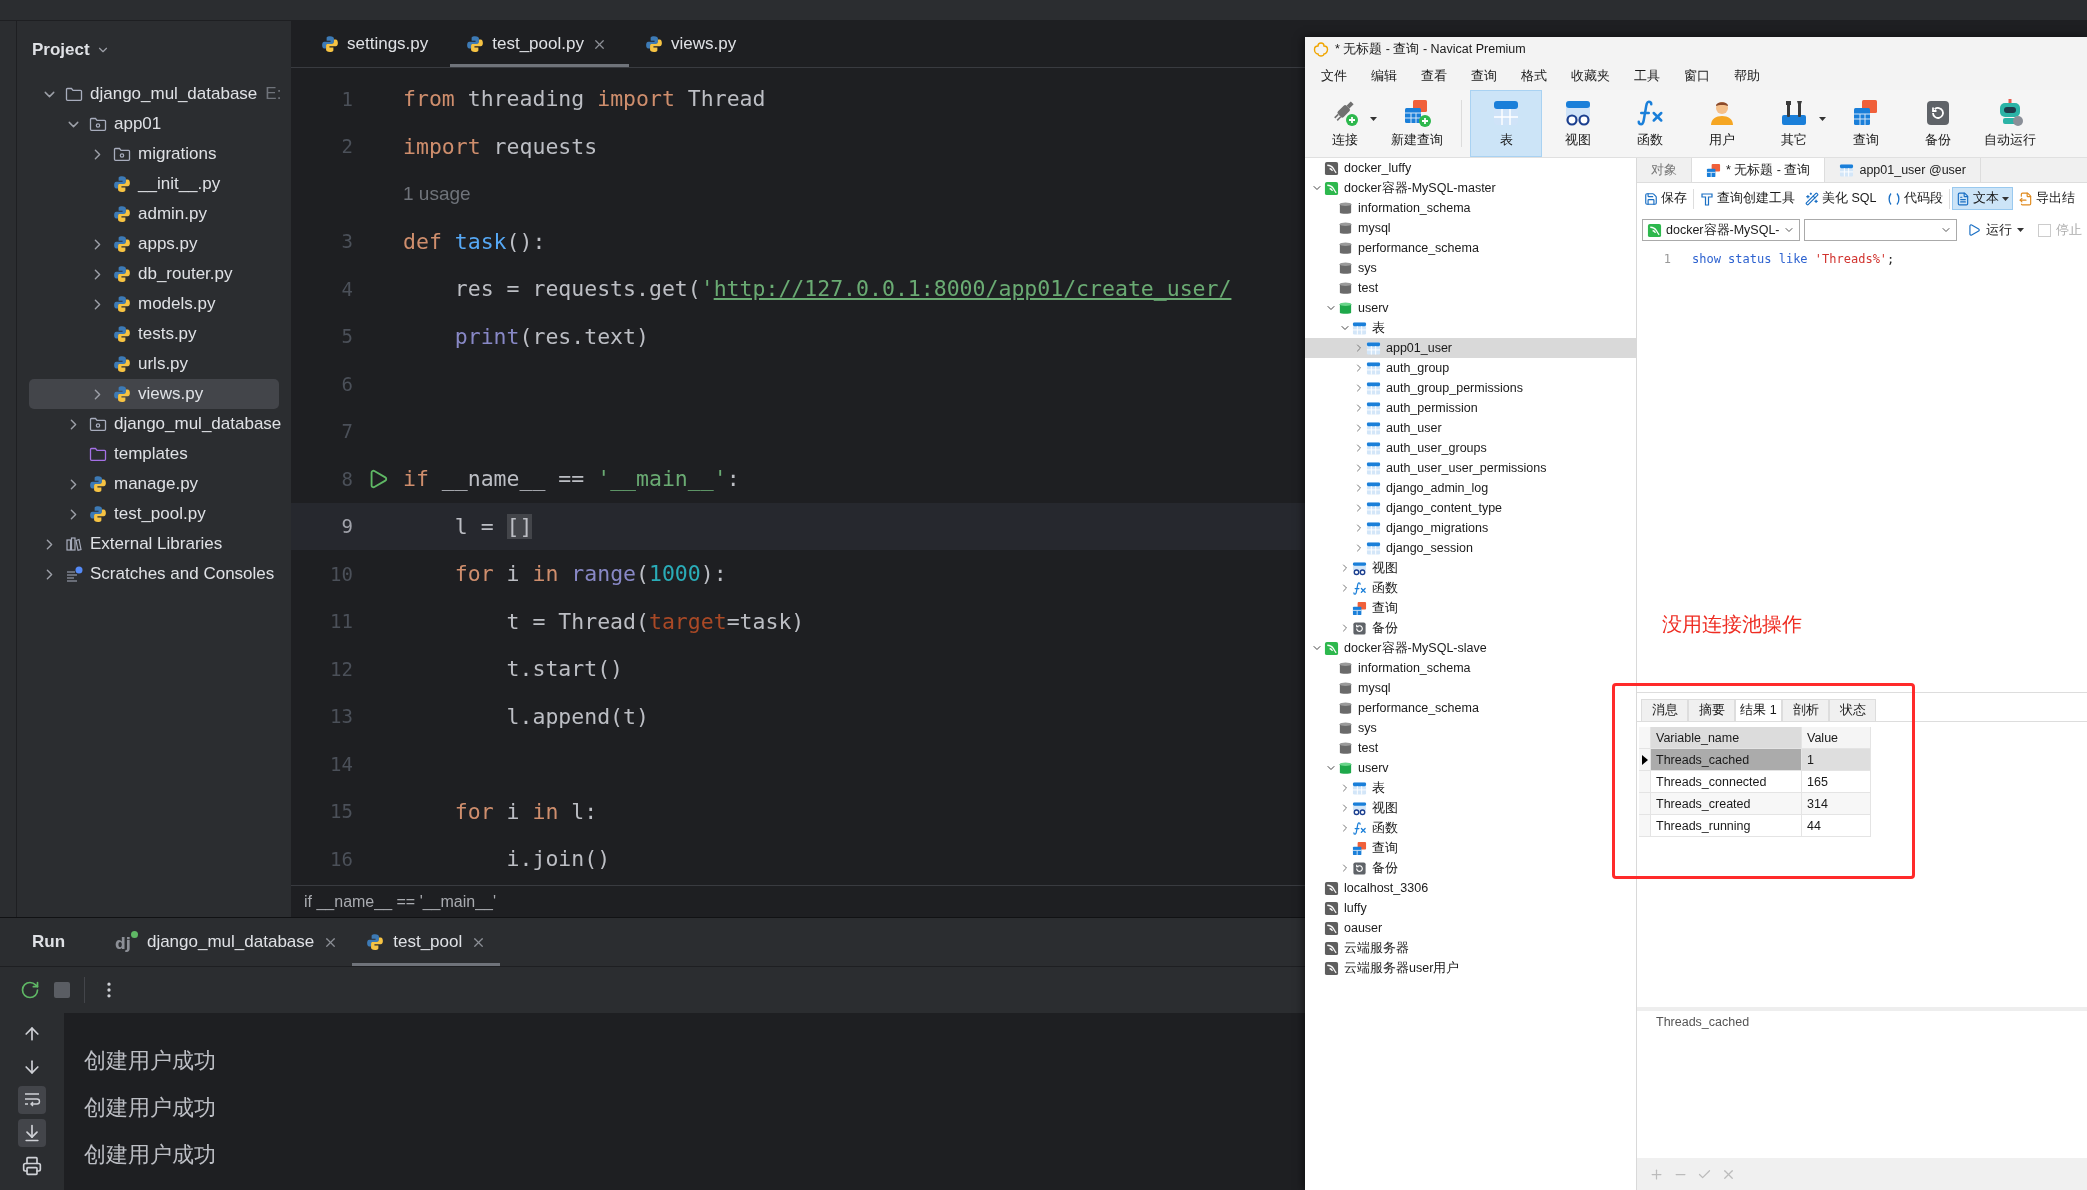  Describe the element at coordinates (426, 942) in the screenshot. I see `run-tab: test_pool` at that location.